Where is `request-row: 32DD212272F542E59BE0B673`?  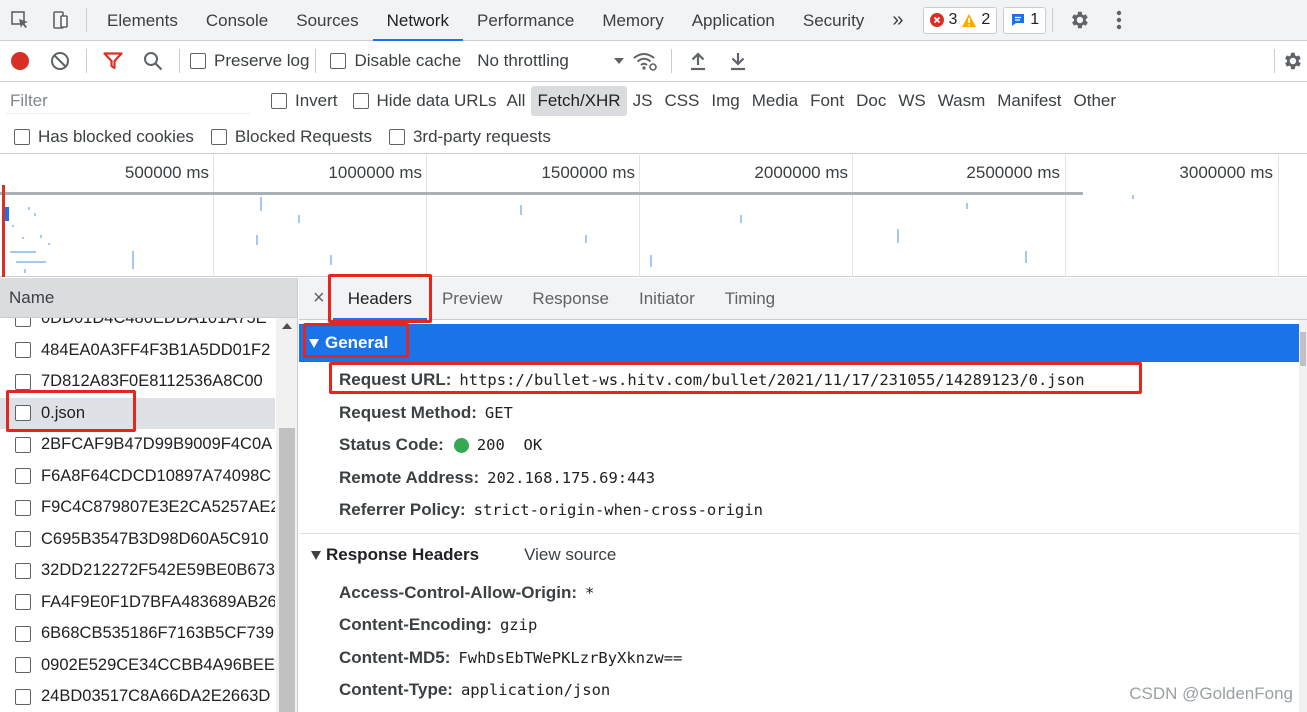
request-row: 32DD212272F542E59BE0B673 is located at coordinates (137, 571).